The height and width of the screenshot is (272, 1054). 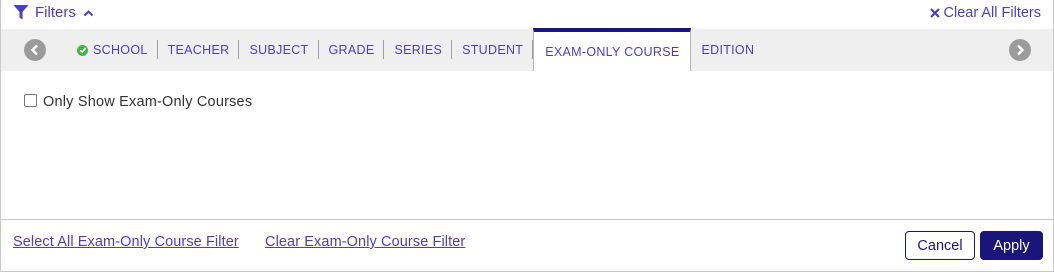 I want to click on tab-label: TEACHER, so click(x=198, y=50).